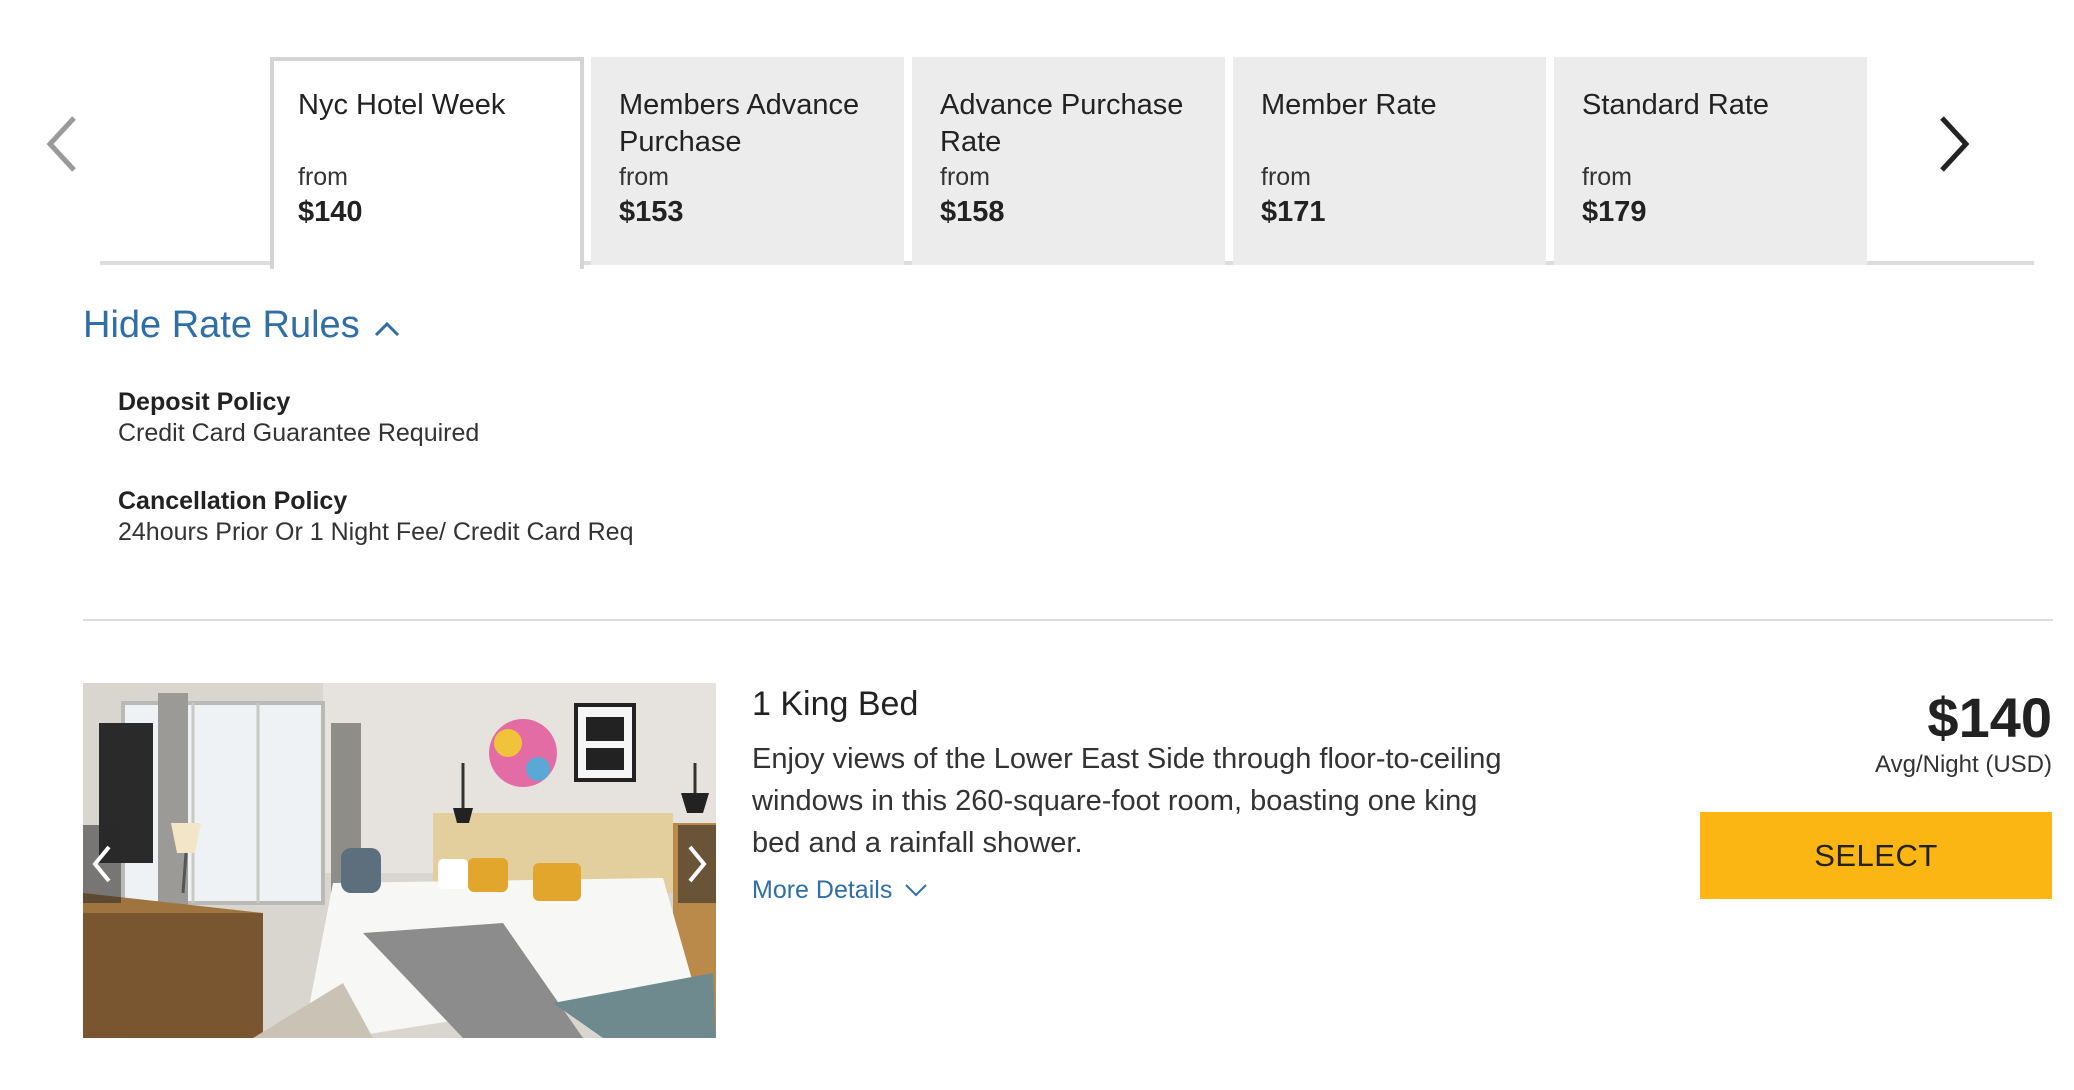  What do you see at coordinates (221, 325) in the screenshot?
I see `rules-toggle-label: Hide Rate Rules` at bounding box center [221, 325].